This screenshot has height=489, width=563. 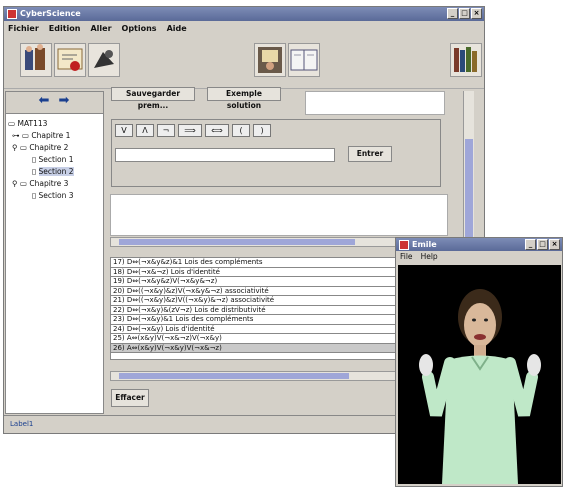 What do you see at coordinates (304, 60) in the screenshot?
I see `book-icon` at bounding box center [304, 60].